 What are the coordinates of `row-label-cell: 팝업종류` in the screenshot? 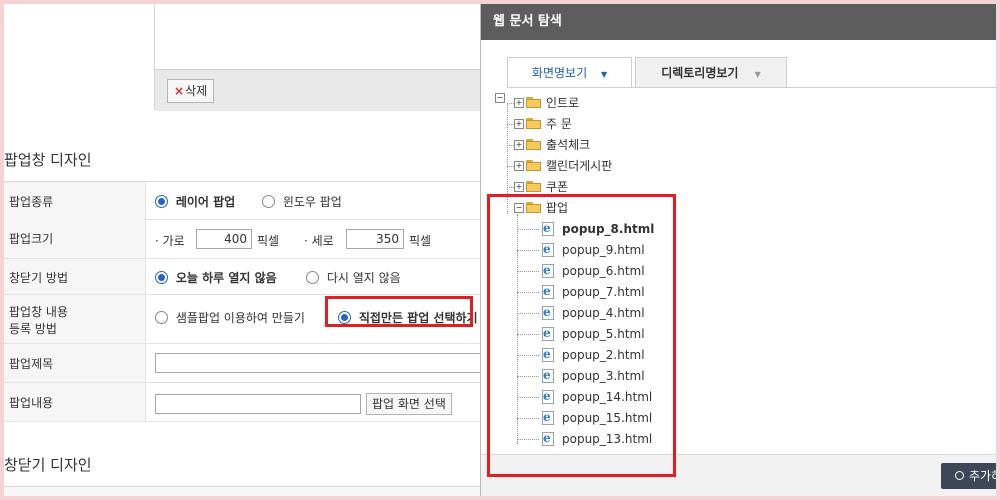 It's located at (75, 200).